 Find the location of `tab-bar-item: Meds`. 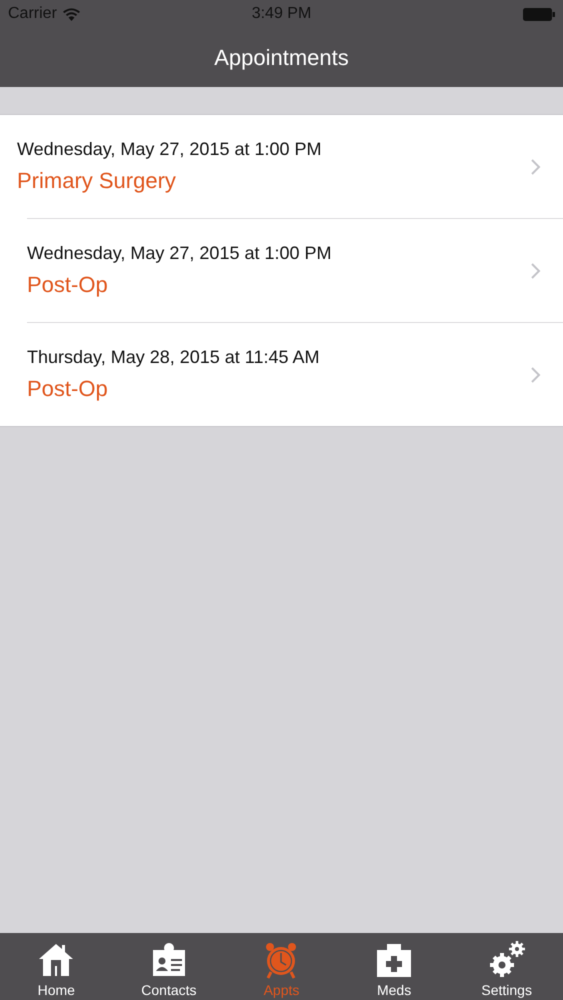

tab-bar-item: Meds is located at coordinates (394, 966).